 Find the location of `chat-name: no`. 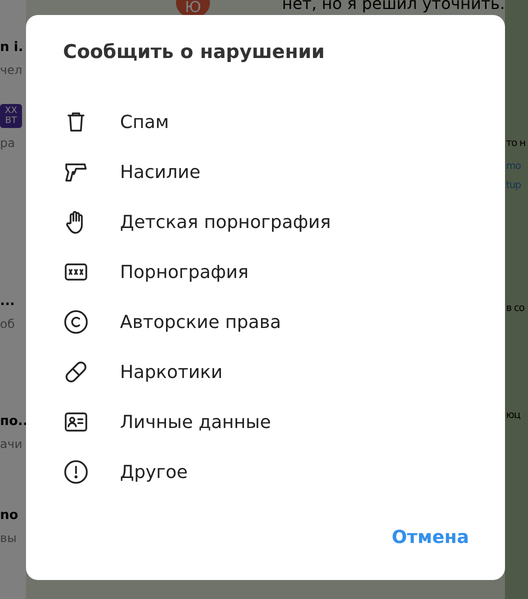

chat-name: no is located at coordinates (10, 515).